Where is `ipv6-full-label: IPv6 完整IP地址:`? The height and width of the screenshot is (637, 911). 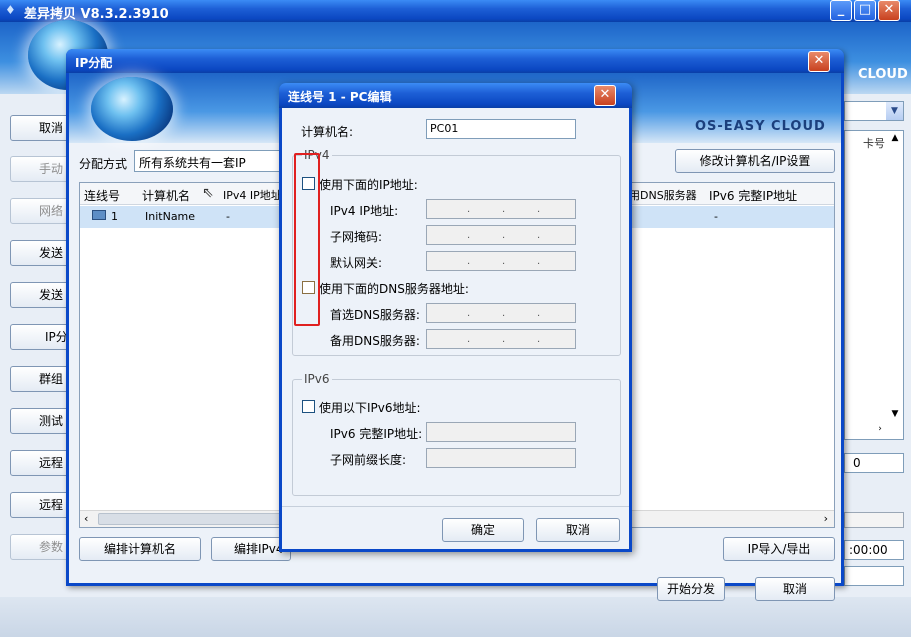 ipv6-full-label: IPv6 完整IP地址: is located at coordinates (376, 434).